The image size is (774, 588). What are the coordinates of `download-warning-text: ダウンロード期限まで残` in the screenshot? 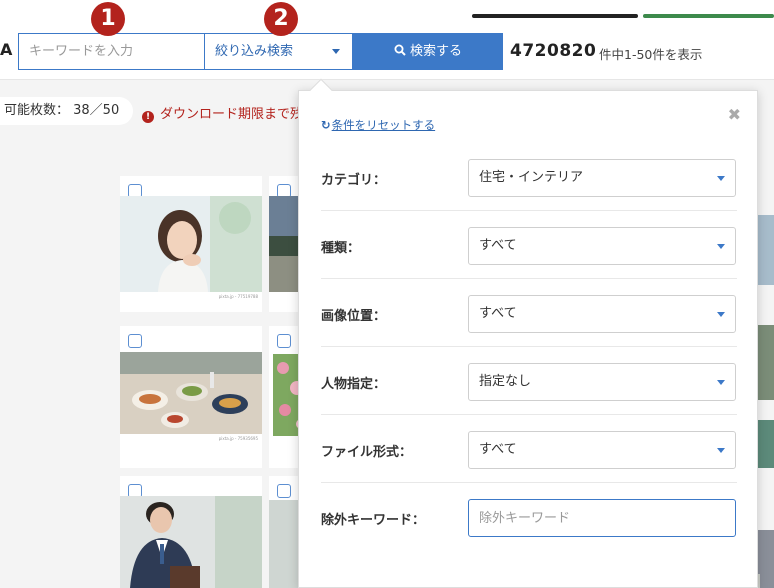 It's located at (232, 114).